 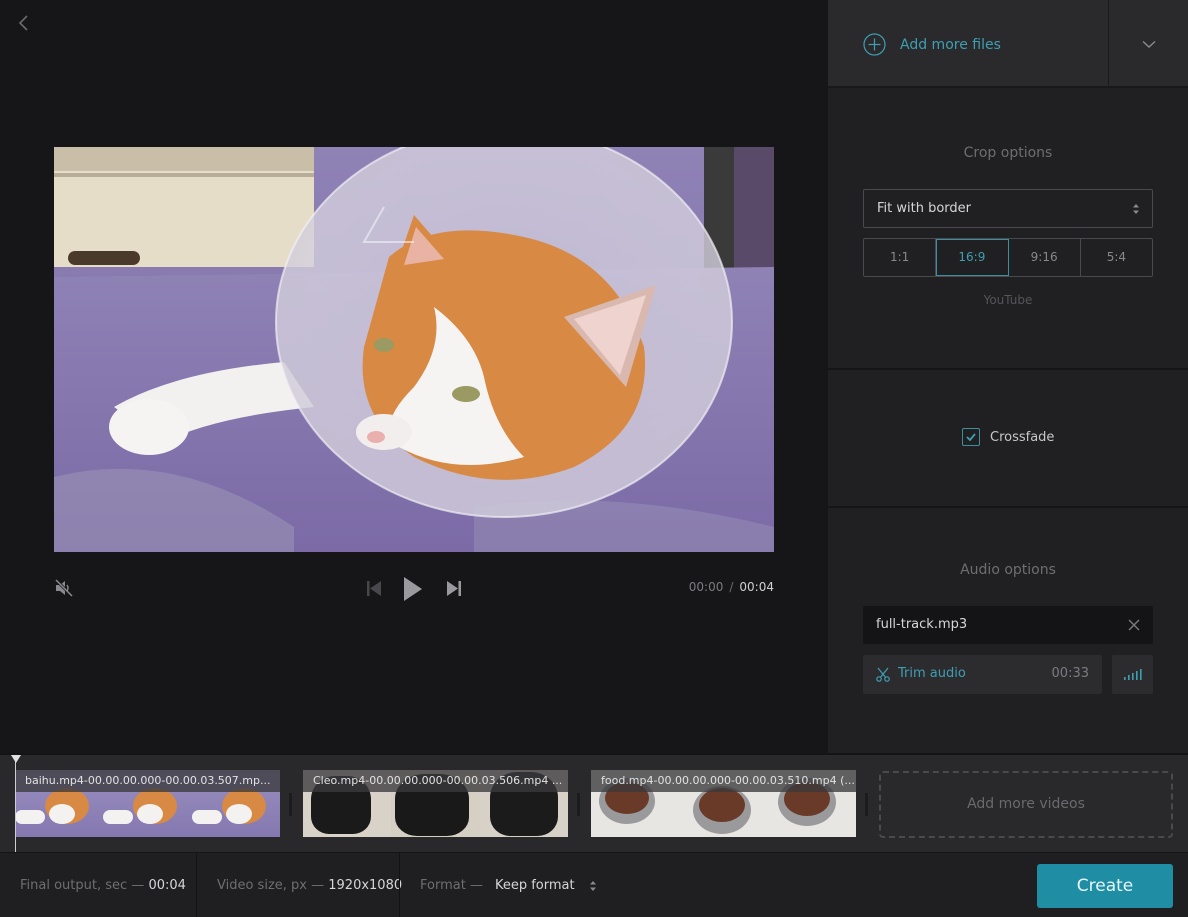 I want to click on audio-duration: 00:33, so click(x=1070, y=673).